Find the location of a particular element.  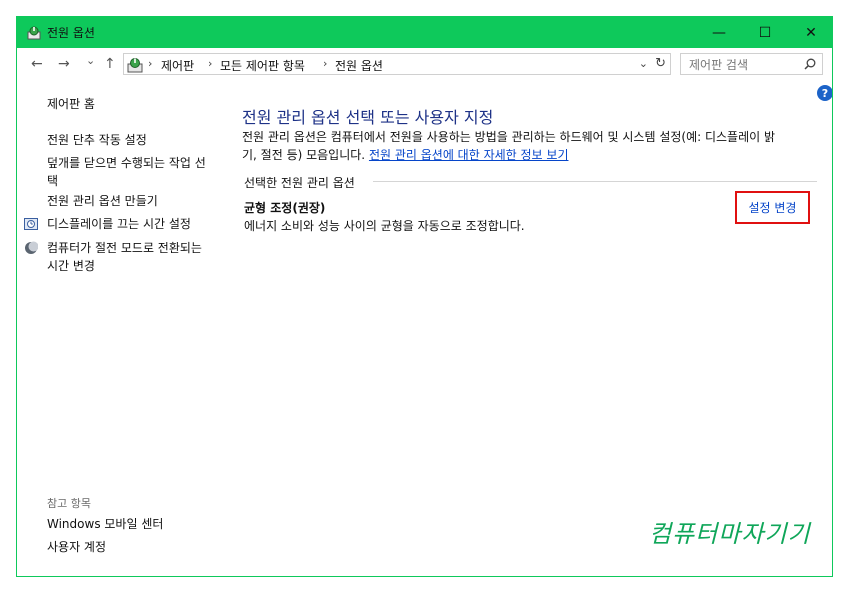

search-box is located at coordinates (751, 64).